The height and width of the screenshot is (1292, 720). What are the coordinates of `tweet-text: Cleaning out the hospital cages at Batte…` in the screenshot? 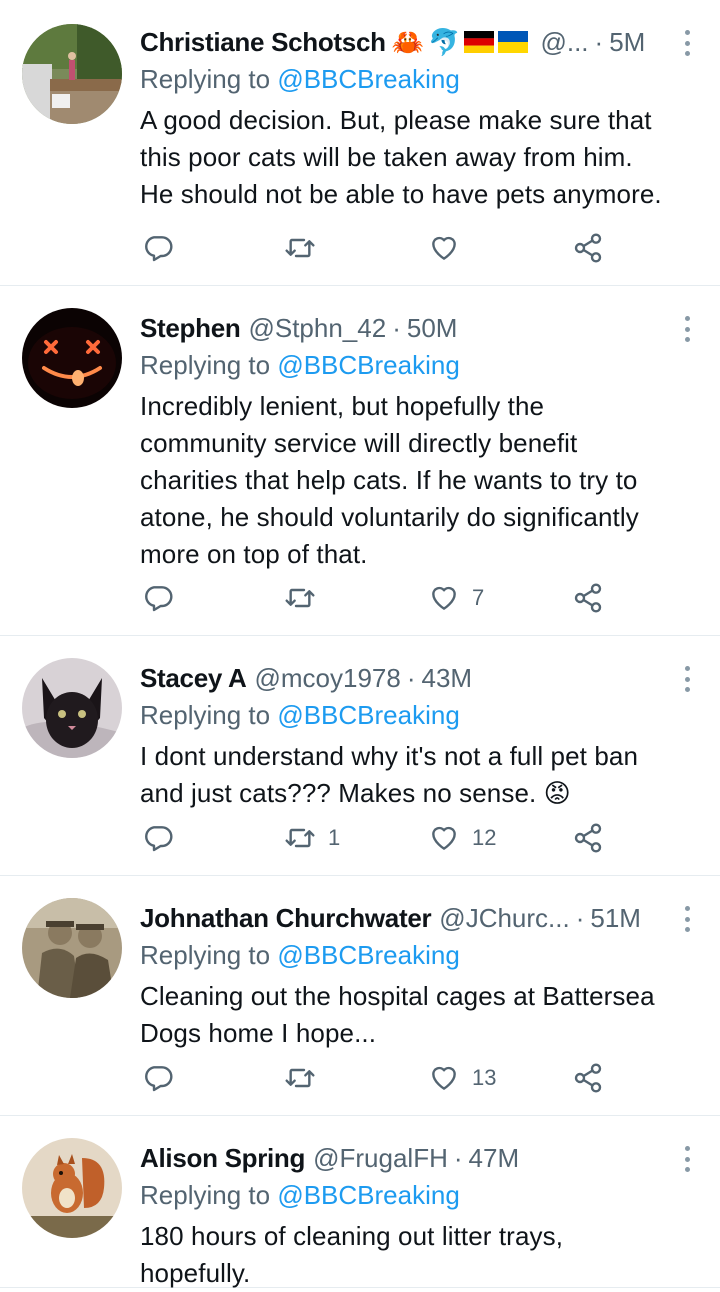 It's located at (415, 1015).